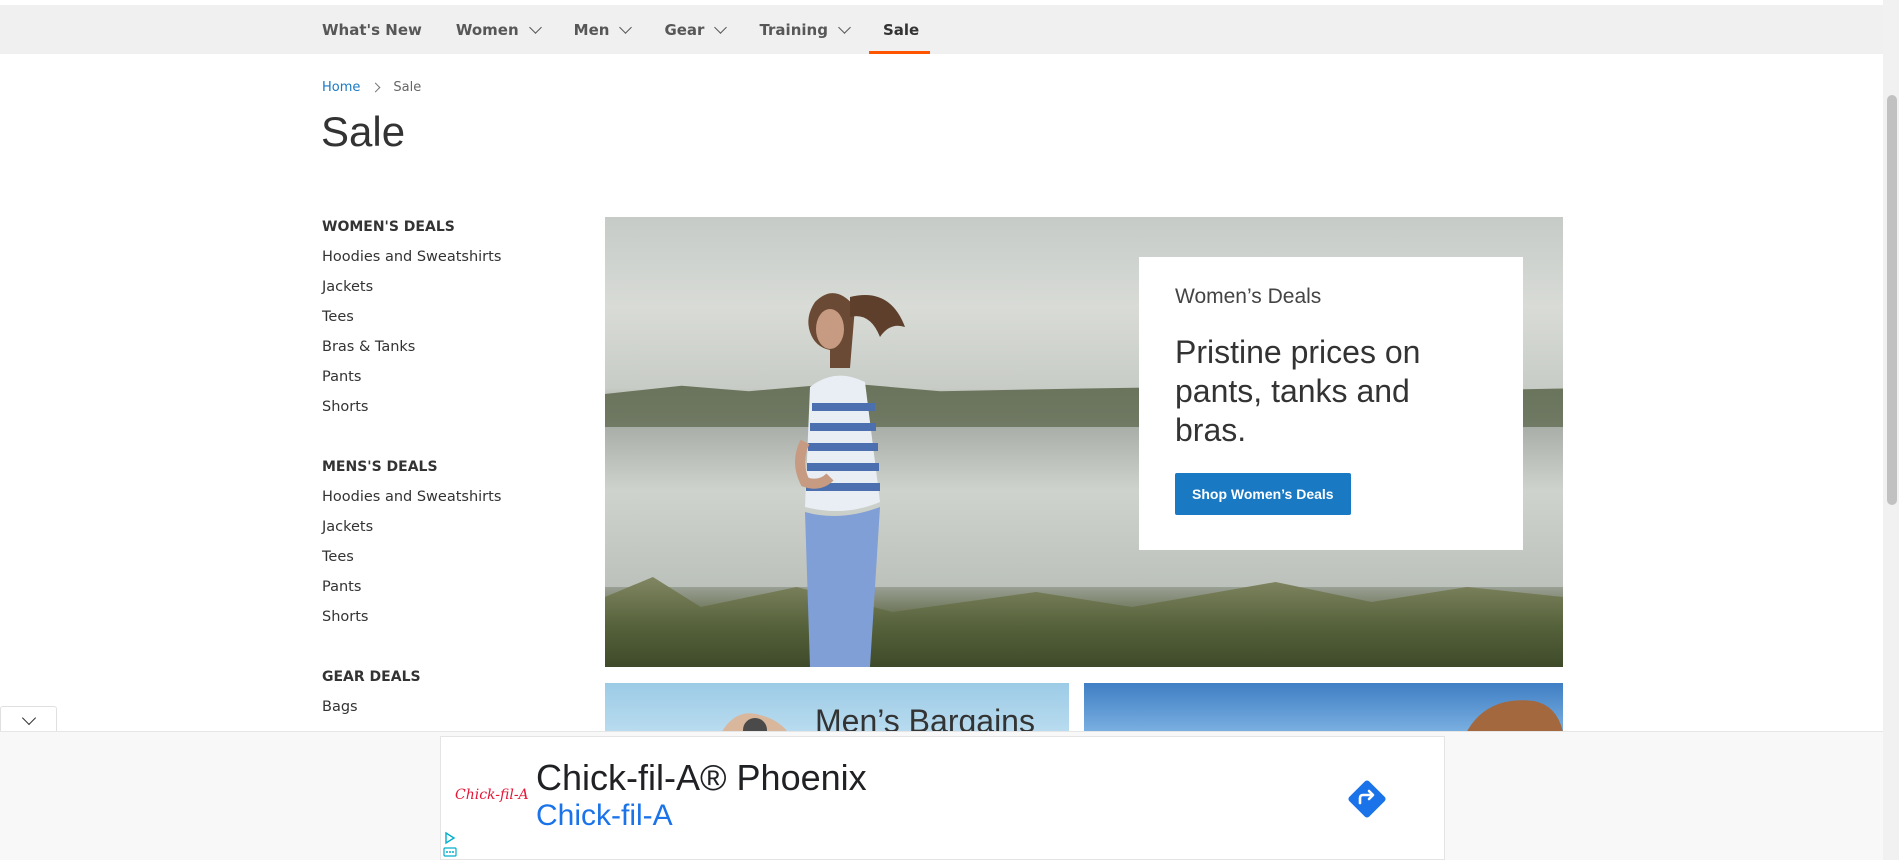 This screenshot has height=860, width=1899. I want to click on nav-item-women: Women, so click(498, 29).